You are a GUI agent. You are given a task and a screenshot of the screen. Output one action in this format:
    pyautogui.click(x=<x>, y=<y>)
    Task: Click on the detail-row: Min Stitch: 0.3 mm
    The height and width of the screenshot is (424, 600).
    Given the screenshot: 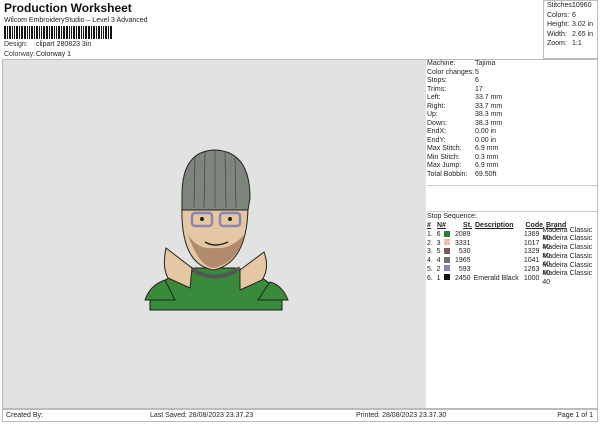 What is the action you would take?
    pyautogui.click(x=512, y=158)
    